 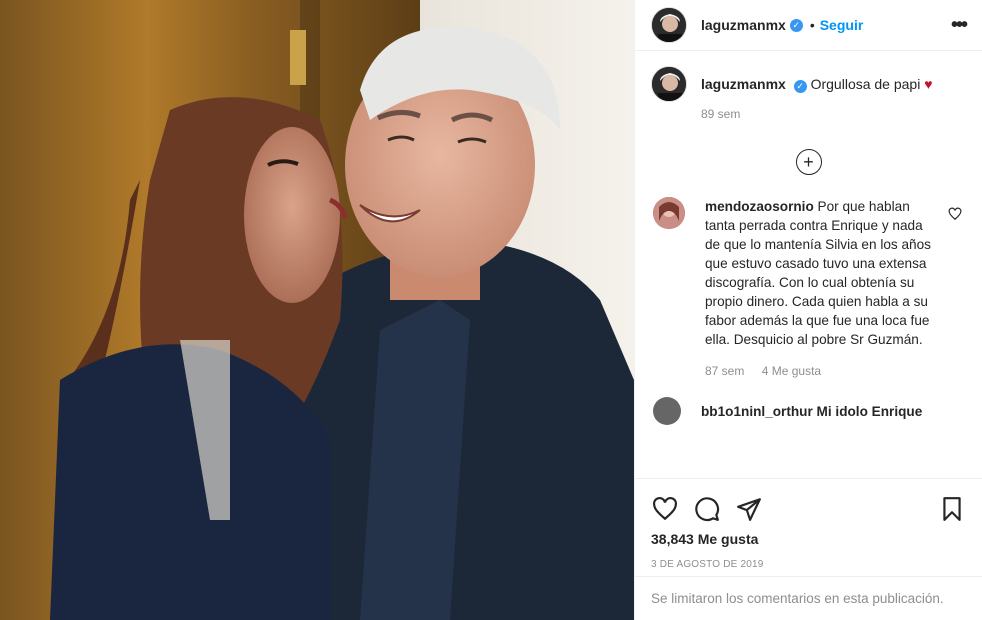 What do you see at coordinates (842, 25) in the screenshot?
I see `follow-button: Seguir` at bounding box center [842, 25].